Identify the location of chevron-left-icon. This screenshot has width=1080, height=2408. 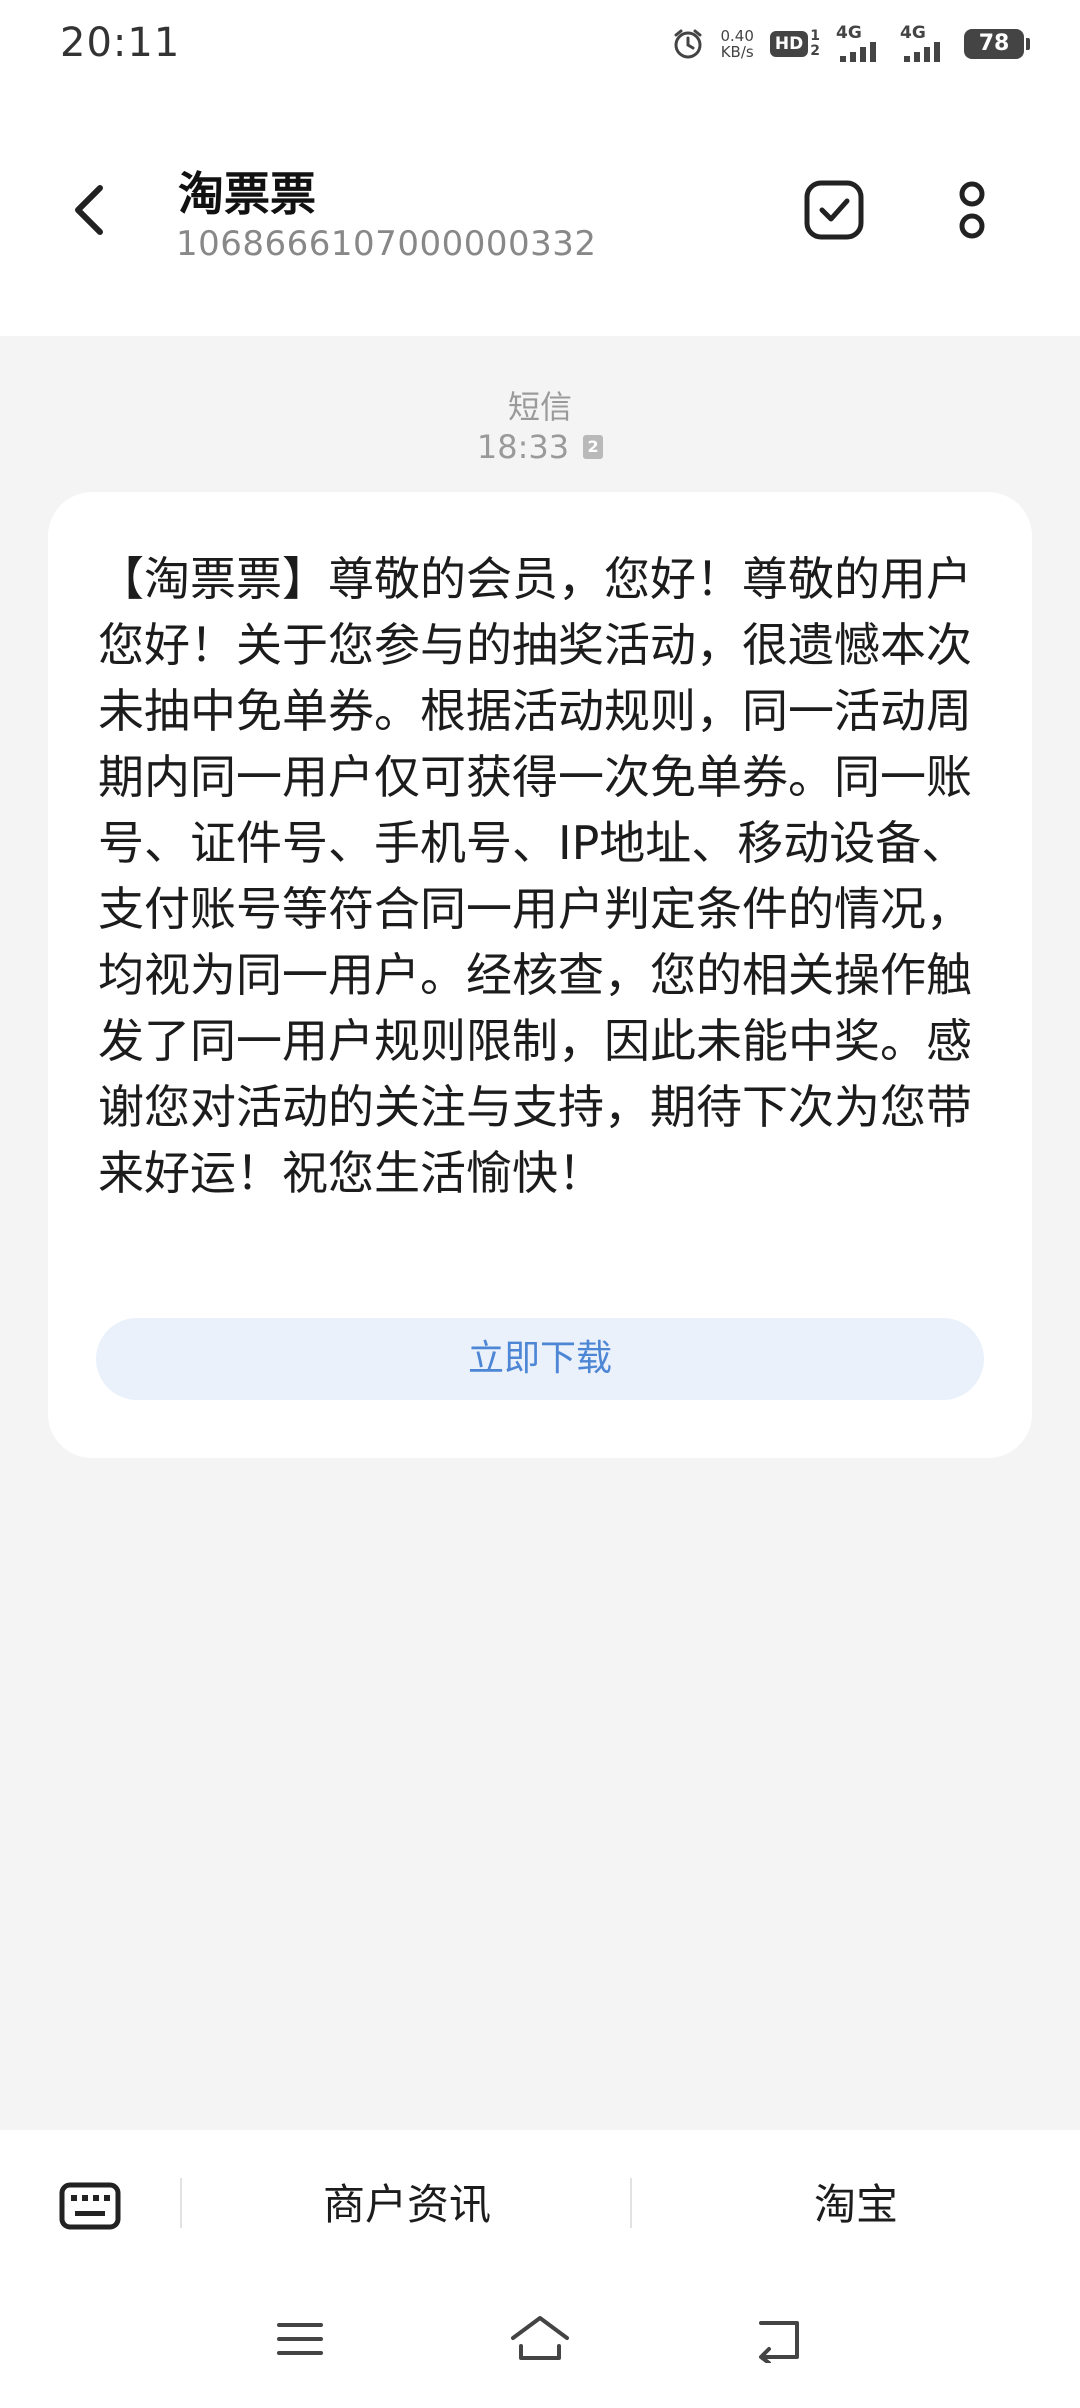
(89, 210).